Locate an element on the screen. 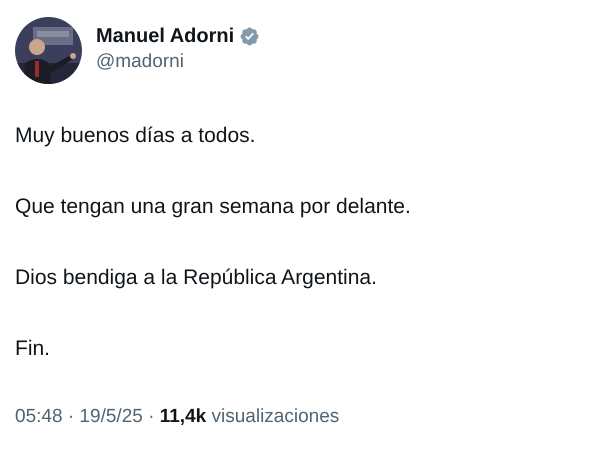 The height and width of the screenshot is (450, 610). tweet-meta: 05:48 · 19/5/25 · 11,4k visualizaciones is located at coordinates (177, 417).